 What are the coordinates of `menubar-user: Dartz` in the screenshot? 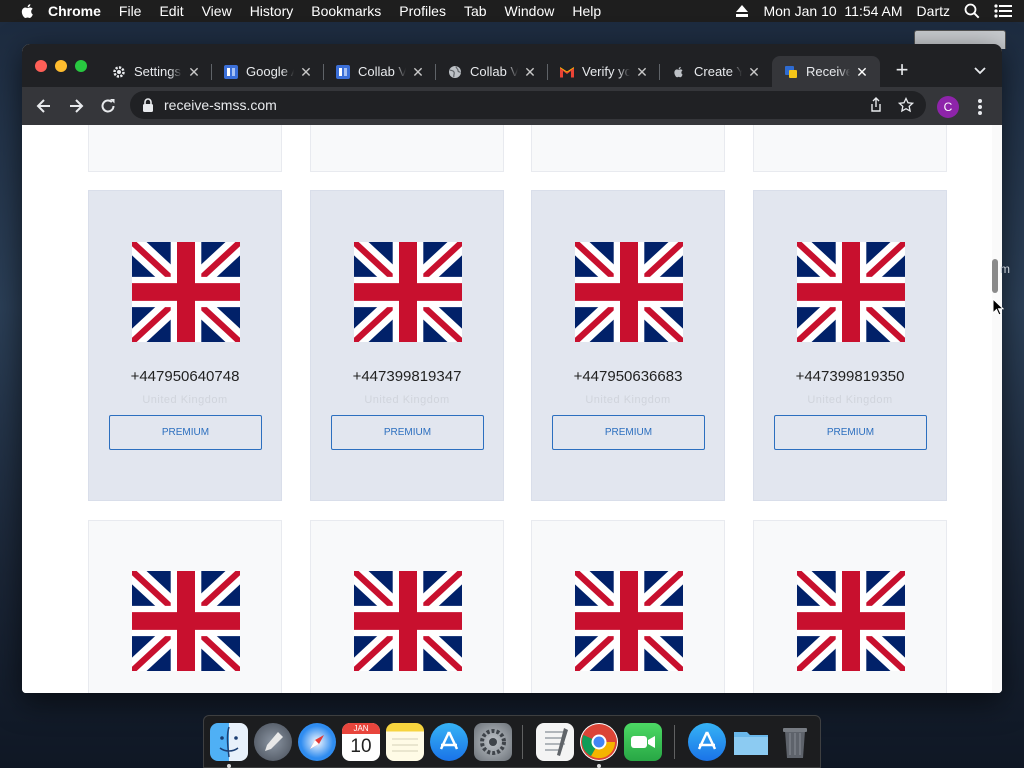 It's located at (933, 11).